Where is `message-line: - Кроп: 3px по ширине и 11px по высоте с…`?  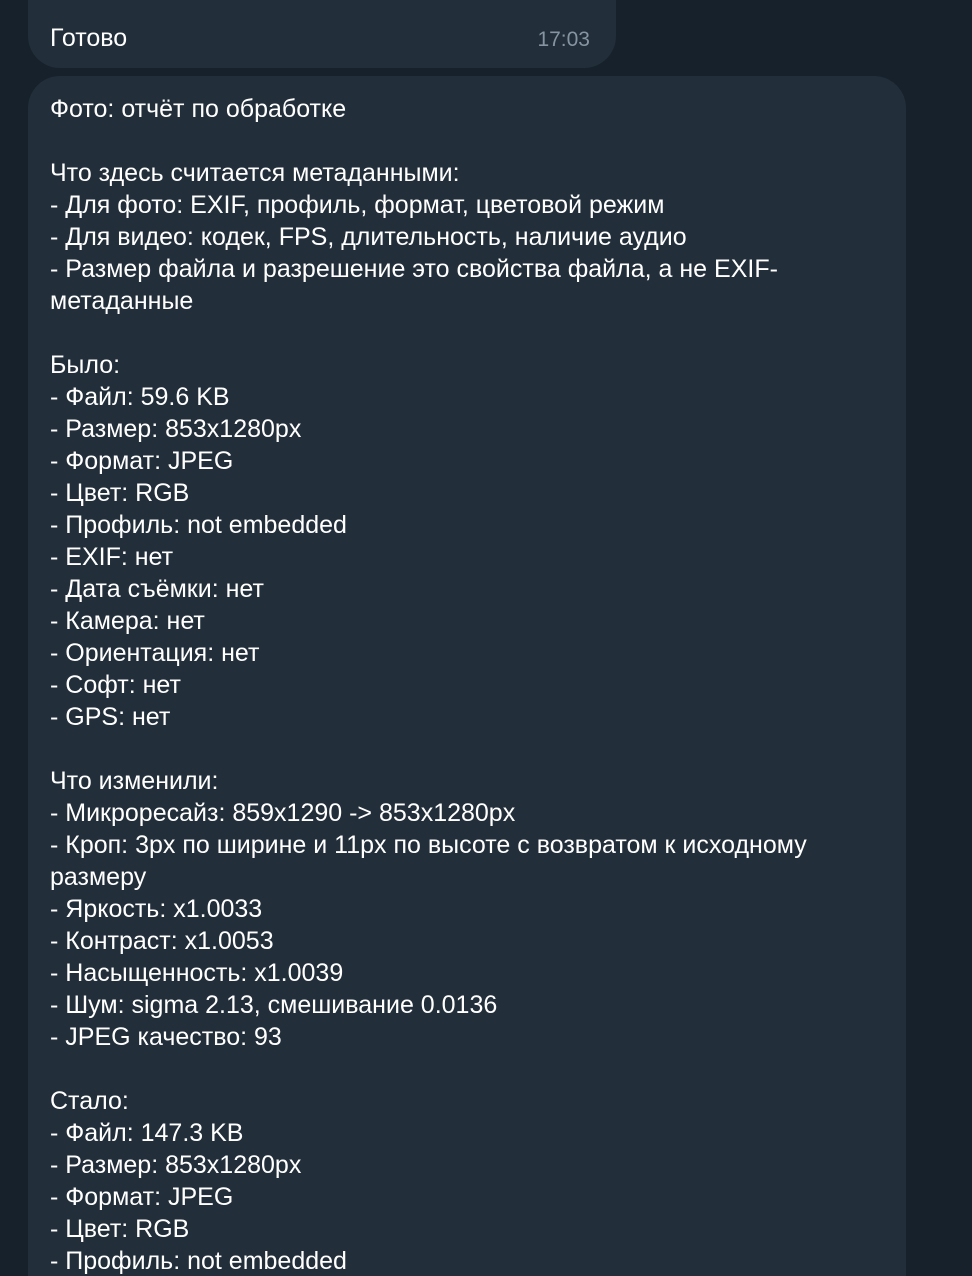
message-line: - Кроп: 3px по ширине и 11px по высоте с… is located at coordinates (428, 845).